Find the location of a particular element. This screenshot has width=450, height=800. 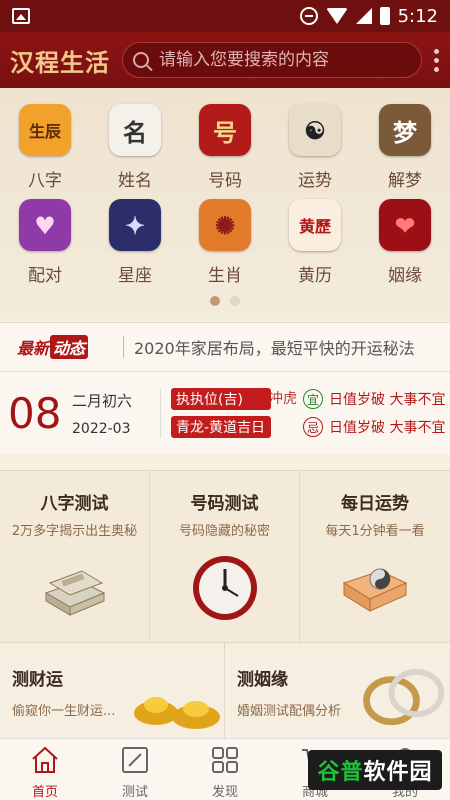

feature-item-2: 号号码 is located at coordinates (225, 151).